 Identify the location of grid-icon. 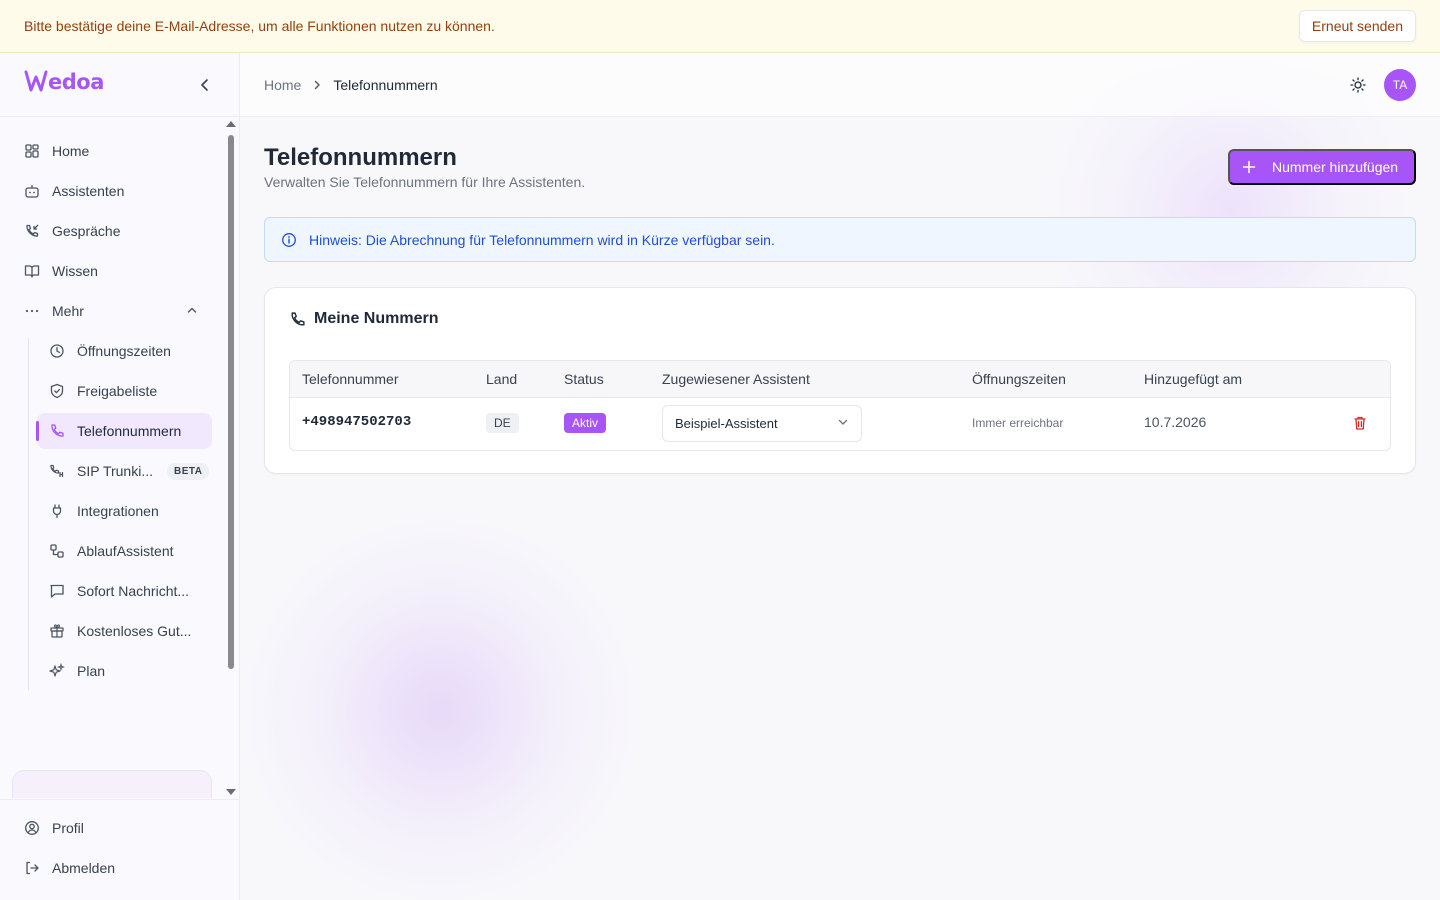
(32, 151).